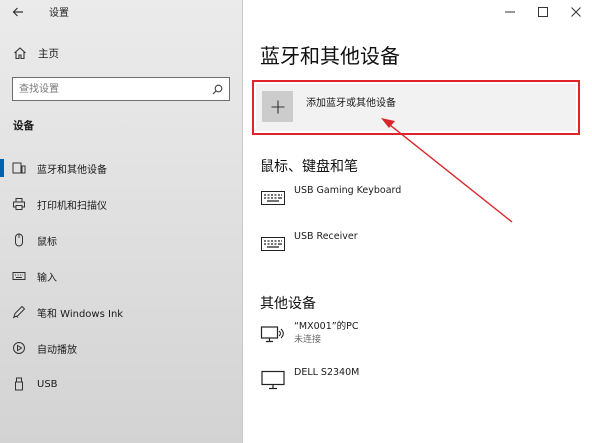 The height and width of the screenshot is (443, 592). Describe the element at coordinates (308, 340) in the screenshot. I see `device-status: 未连接` at that location.